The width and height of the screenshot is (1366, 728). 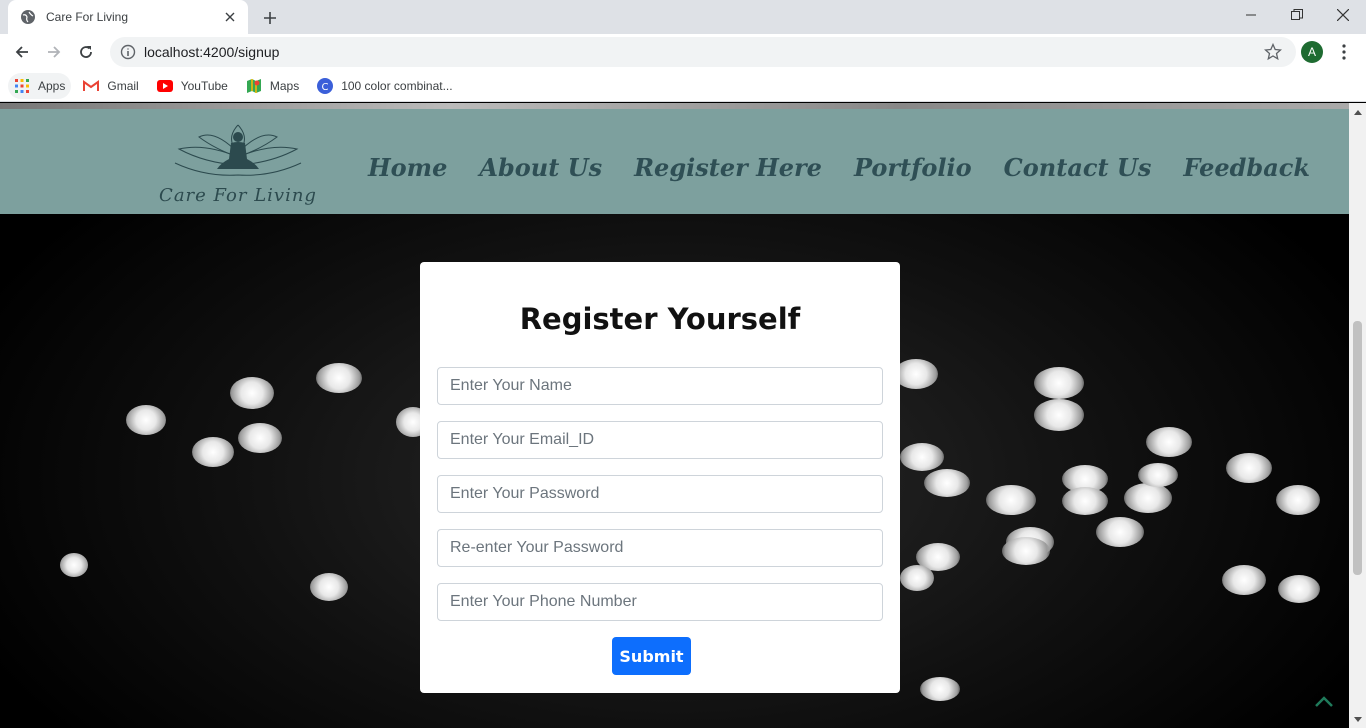 I want to click on bookmark-label: Maps, so click(x=284, y=85).